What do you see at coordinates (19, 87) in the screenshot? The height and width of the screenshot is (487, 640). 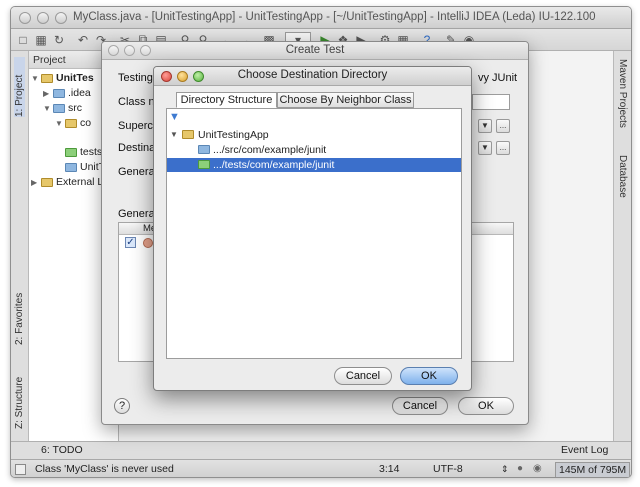 I see `tool-tab-project: 1: Project` at bounding box center [19, 87].